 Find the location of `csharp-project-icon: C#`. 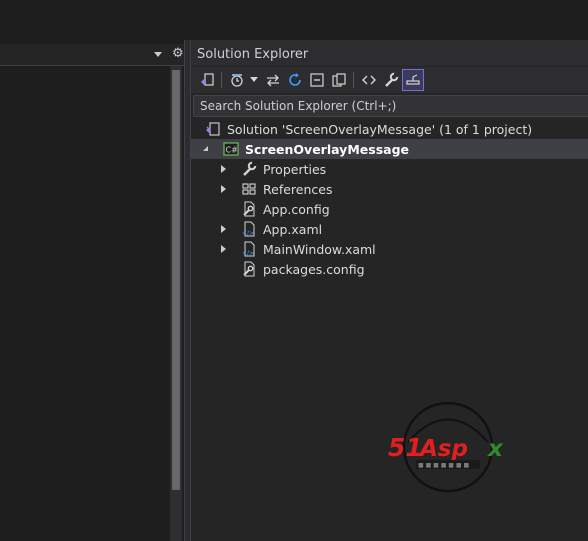

csharp-project-icon: C# is located at coordinates (231, 149).